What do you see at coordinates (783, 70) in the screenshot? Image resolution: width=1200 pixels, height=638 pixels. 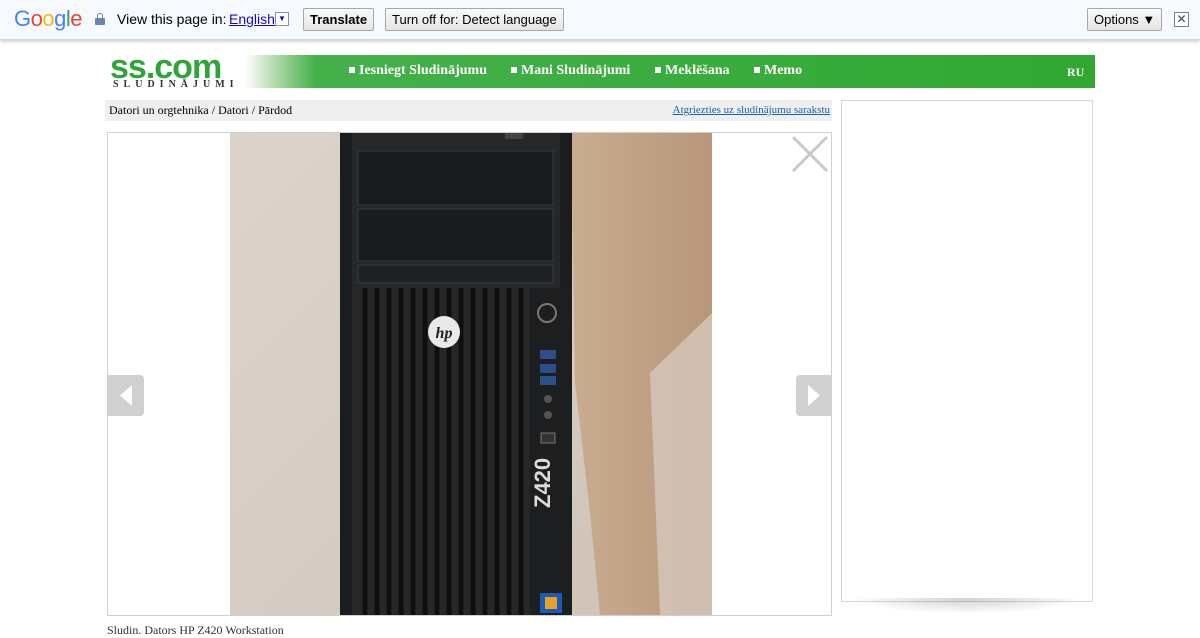 I see `nav-item-label: Memo` at bounding box center [783, 70].